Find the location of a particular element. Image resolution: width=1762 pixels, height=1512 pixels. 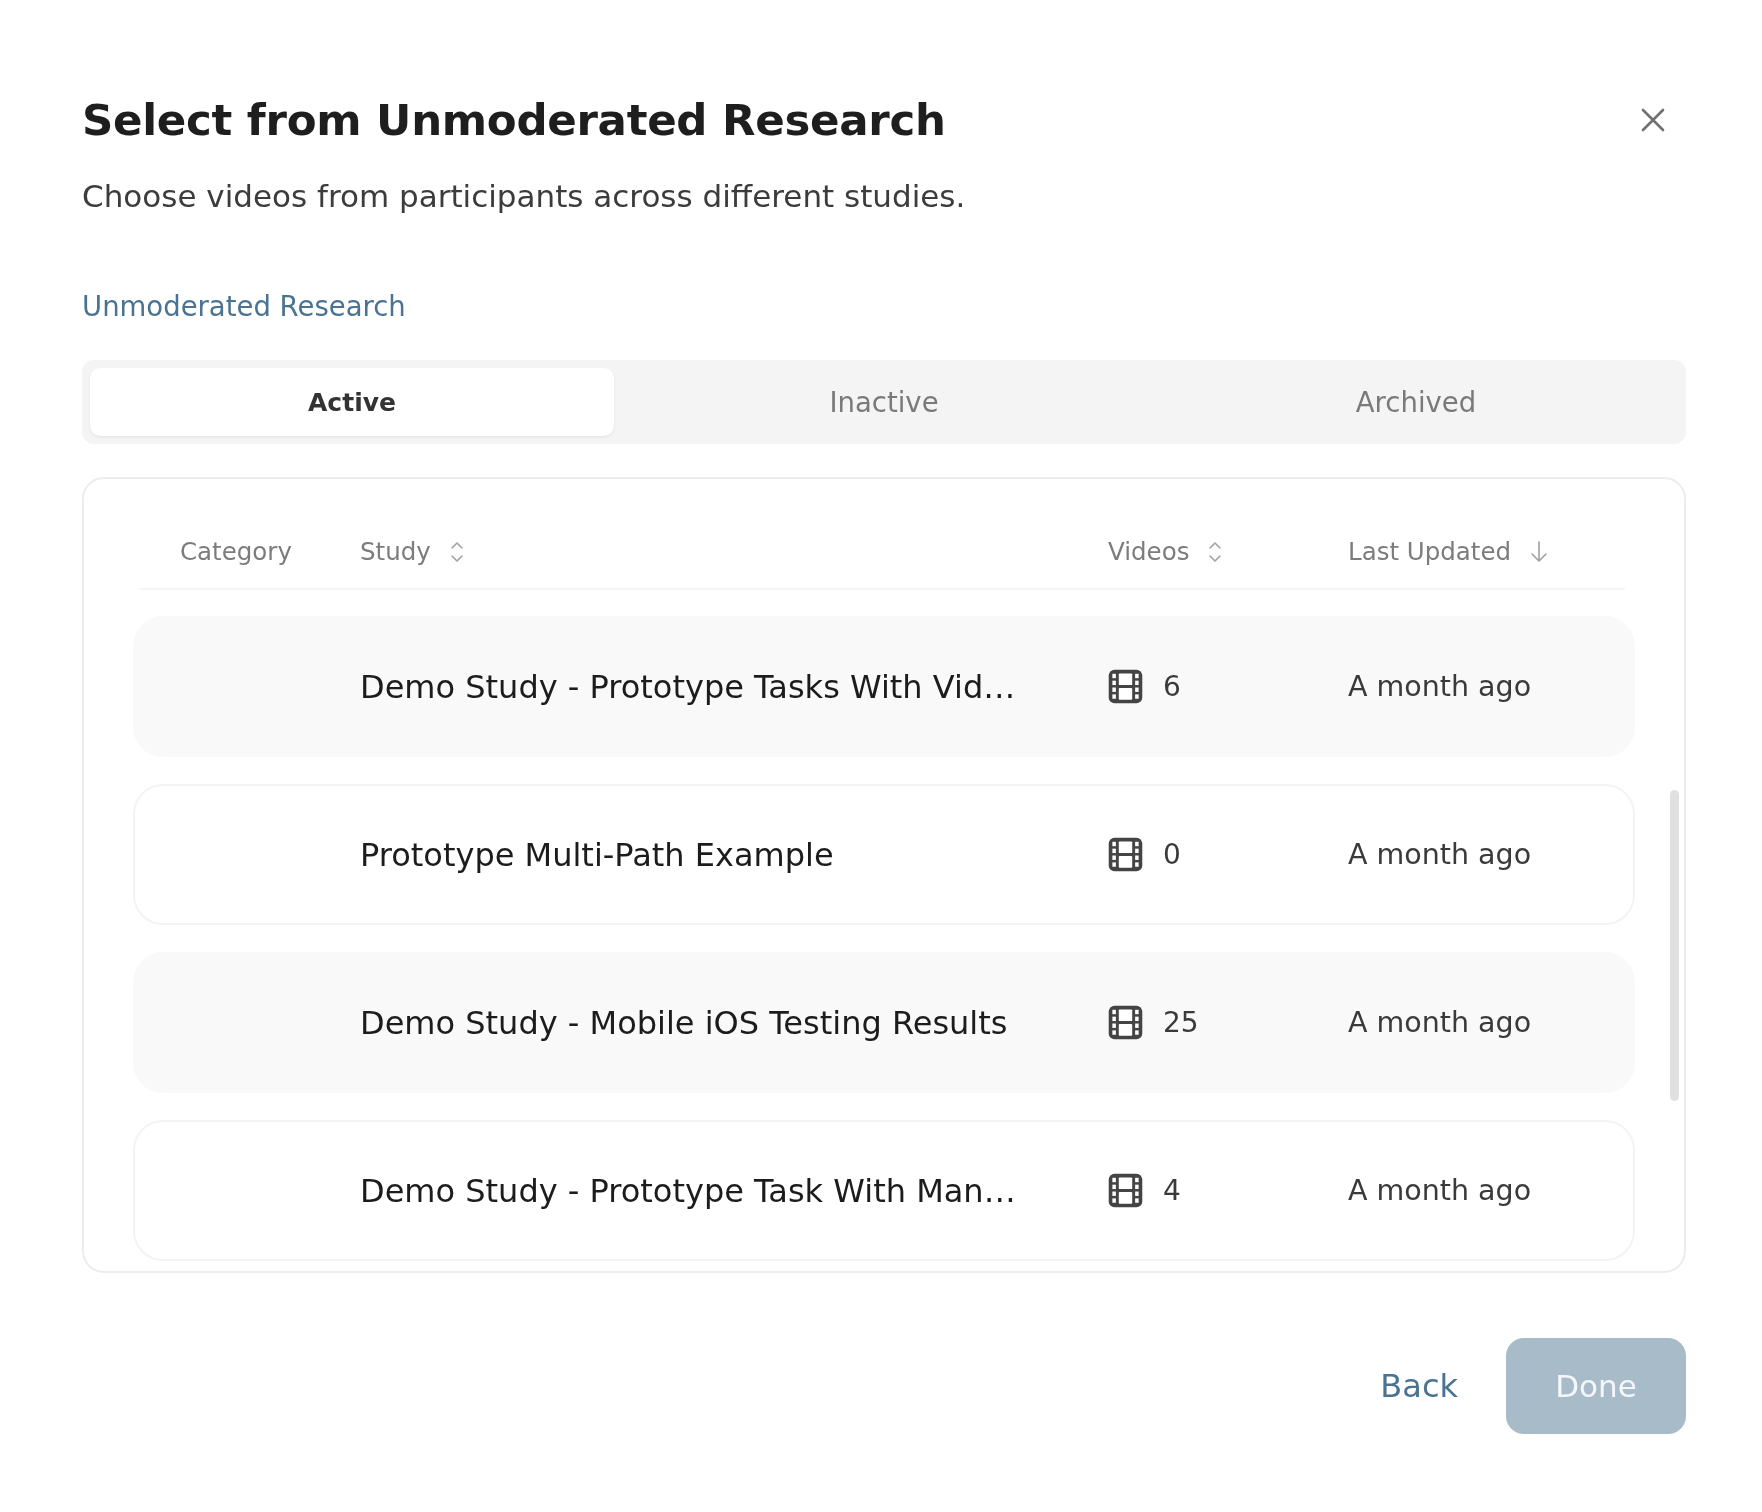

dialog-subtitle: Choose videos from participants across different studies. is located at coordinates (524, 196).